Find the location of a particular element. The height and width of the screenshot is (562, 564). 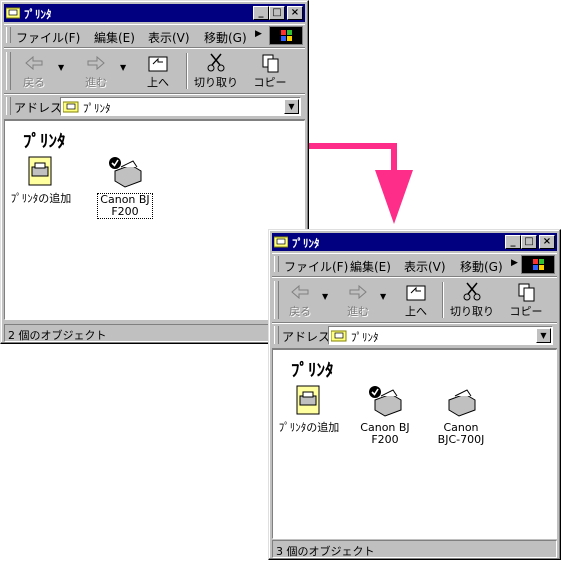

item-label: Canon BJC-700J is located at coordinates (461, 433).